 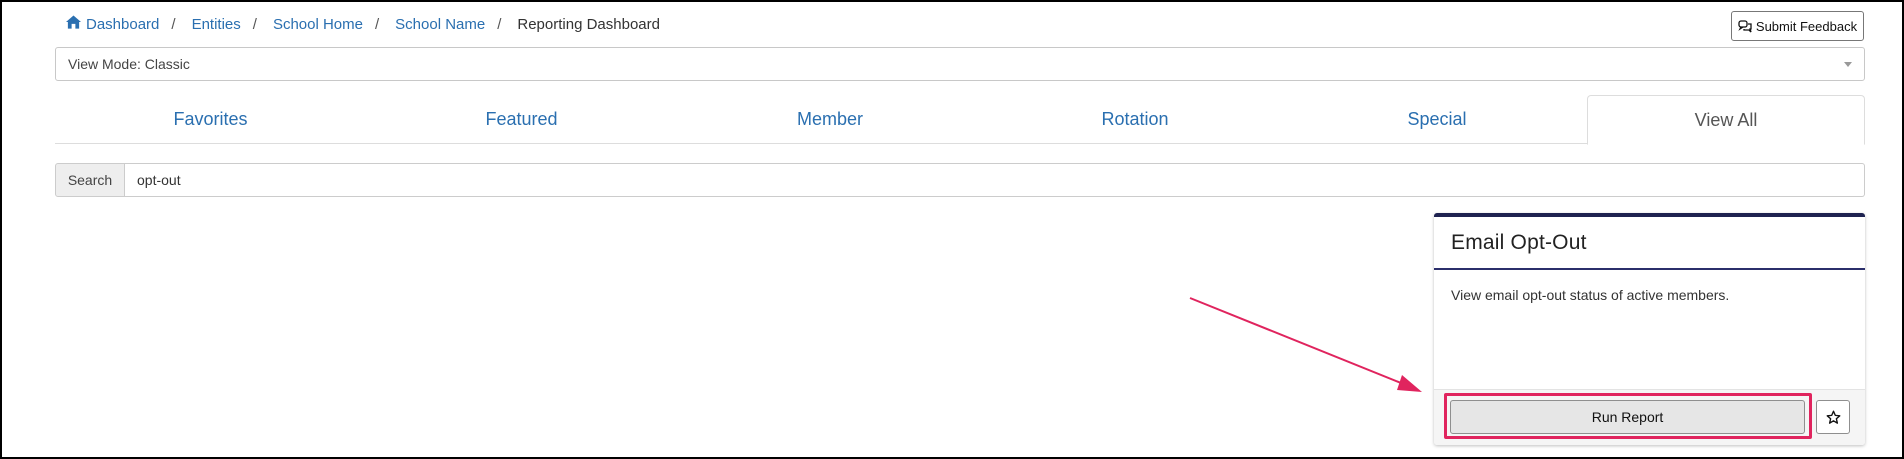 What do you see at coordinates (995, 180) in the screenshot?
I see `search-input` at bounding box center [995, 180].